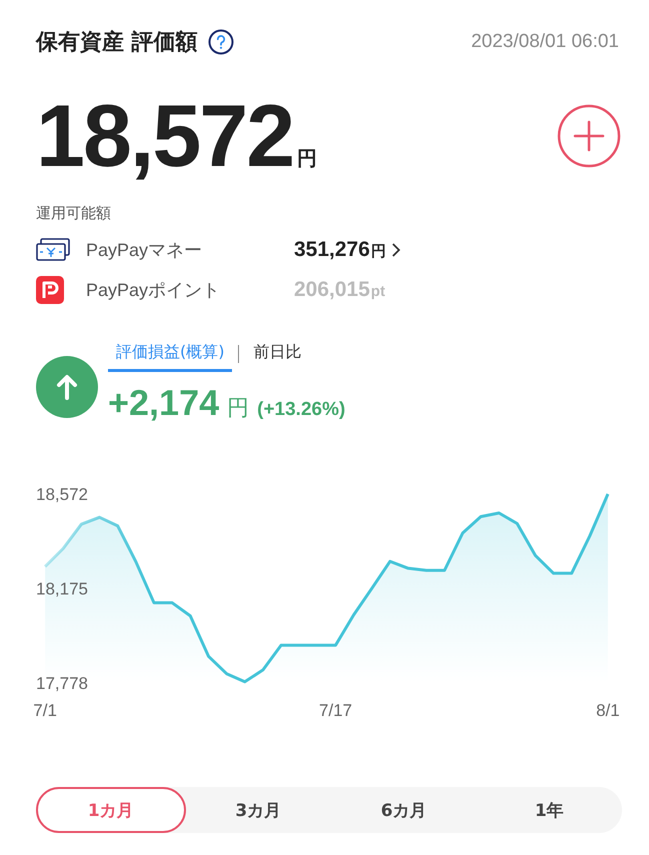  Describe the element at coordinates (340, 250) in the screenshot. I see `balance-amount: 351,276円` at that location.